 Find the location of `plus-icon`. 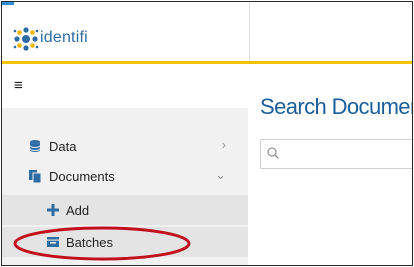

plus-icon is located at coordinates (53, 210).